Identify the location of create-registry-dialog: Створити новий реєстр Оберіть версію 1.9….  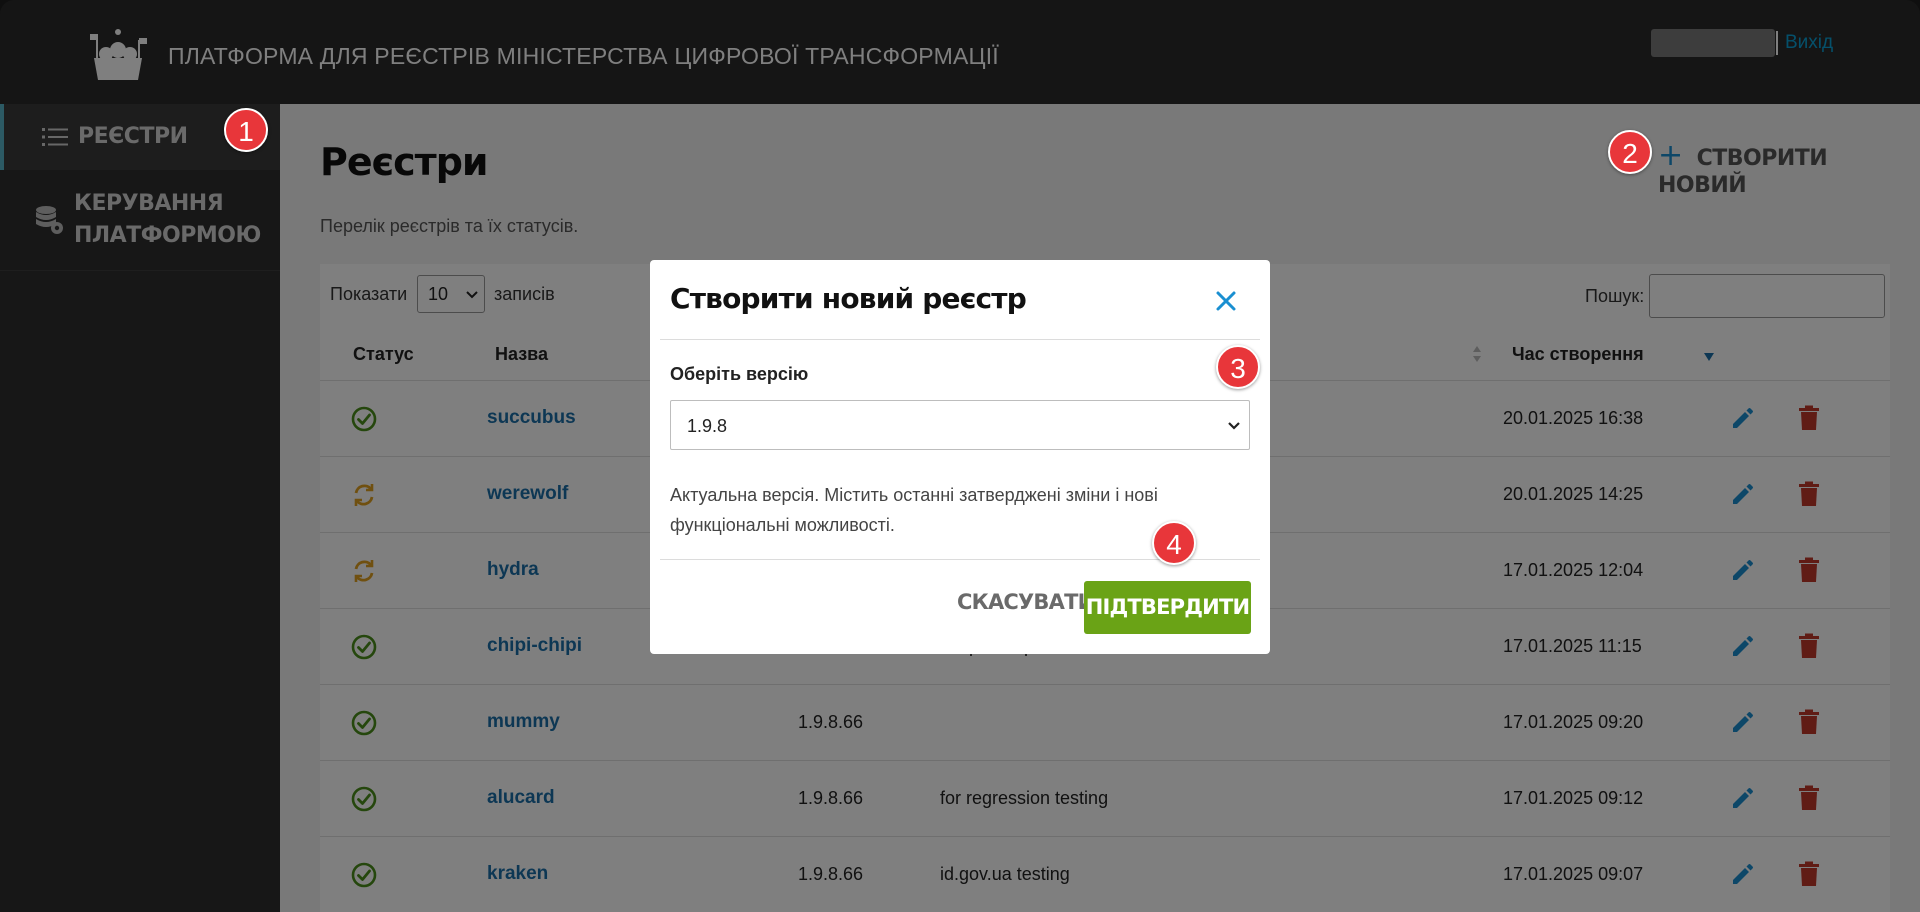
(960, 457).